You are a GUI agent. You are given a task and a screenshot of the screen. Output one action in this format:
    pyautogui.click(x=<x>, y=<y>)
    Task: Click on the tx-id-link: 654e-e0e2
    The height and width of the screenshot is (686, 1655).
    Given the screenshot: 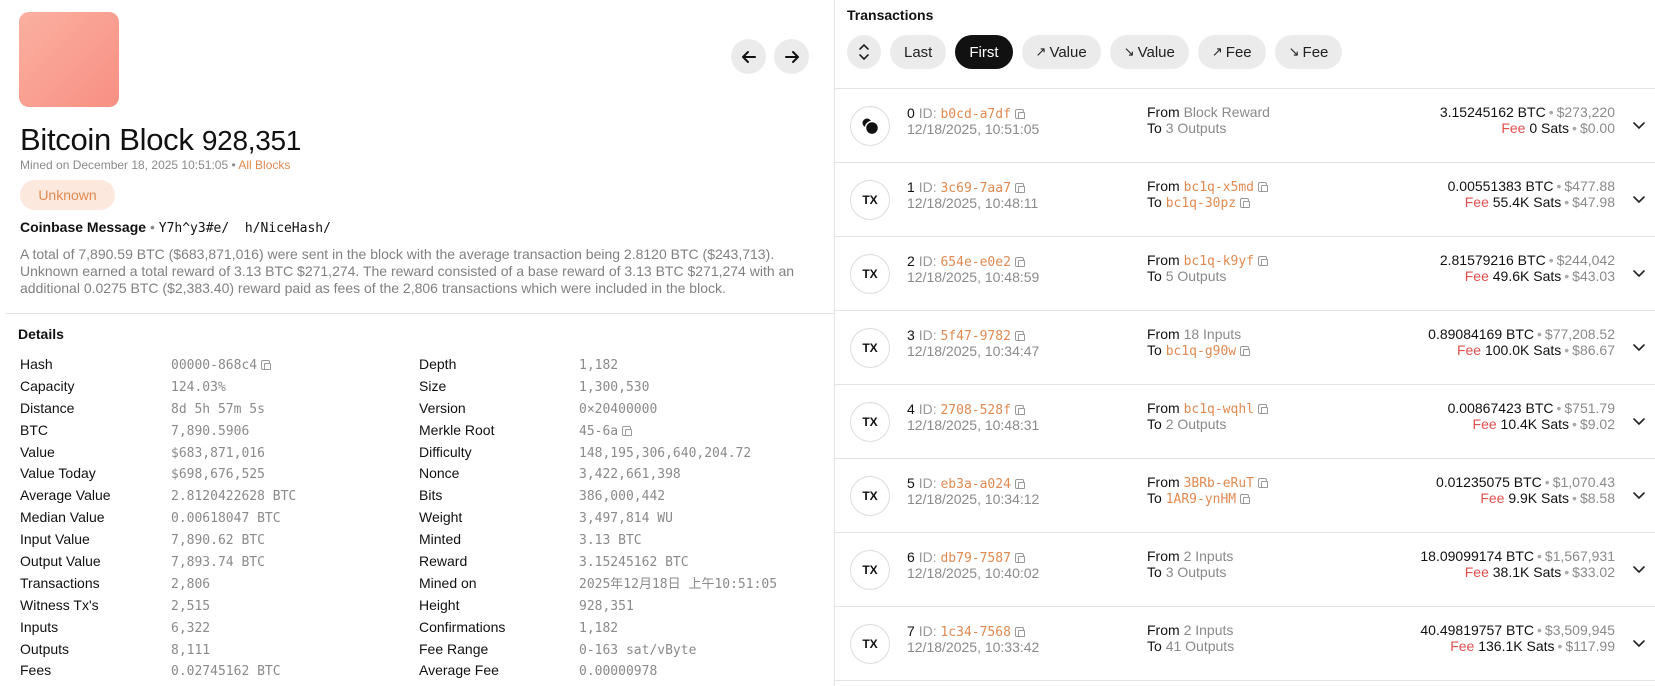 What is the action you would take?
    pyautogui.click(x=975, y=262)
    